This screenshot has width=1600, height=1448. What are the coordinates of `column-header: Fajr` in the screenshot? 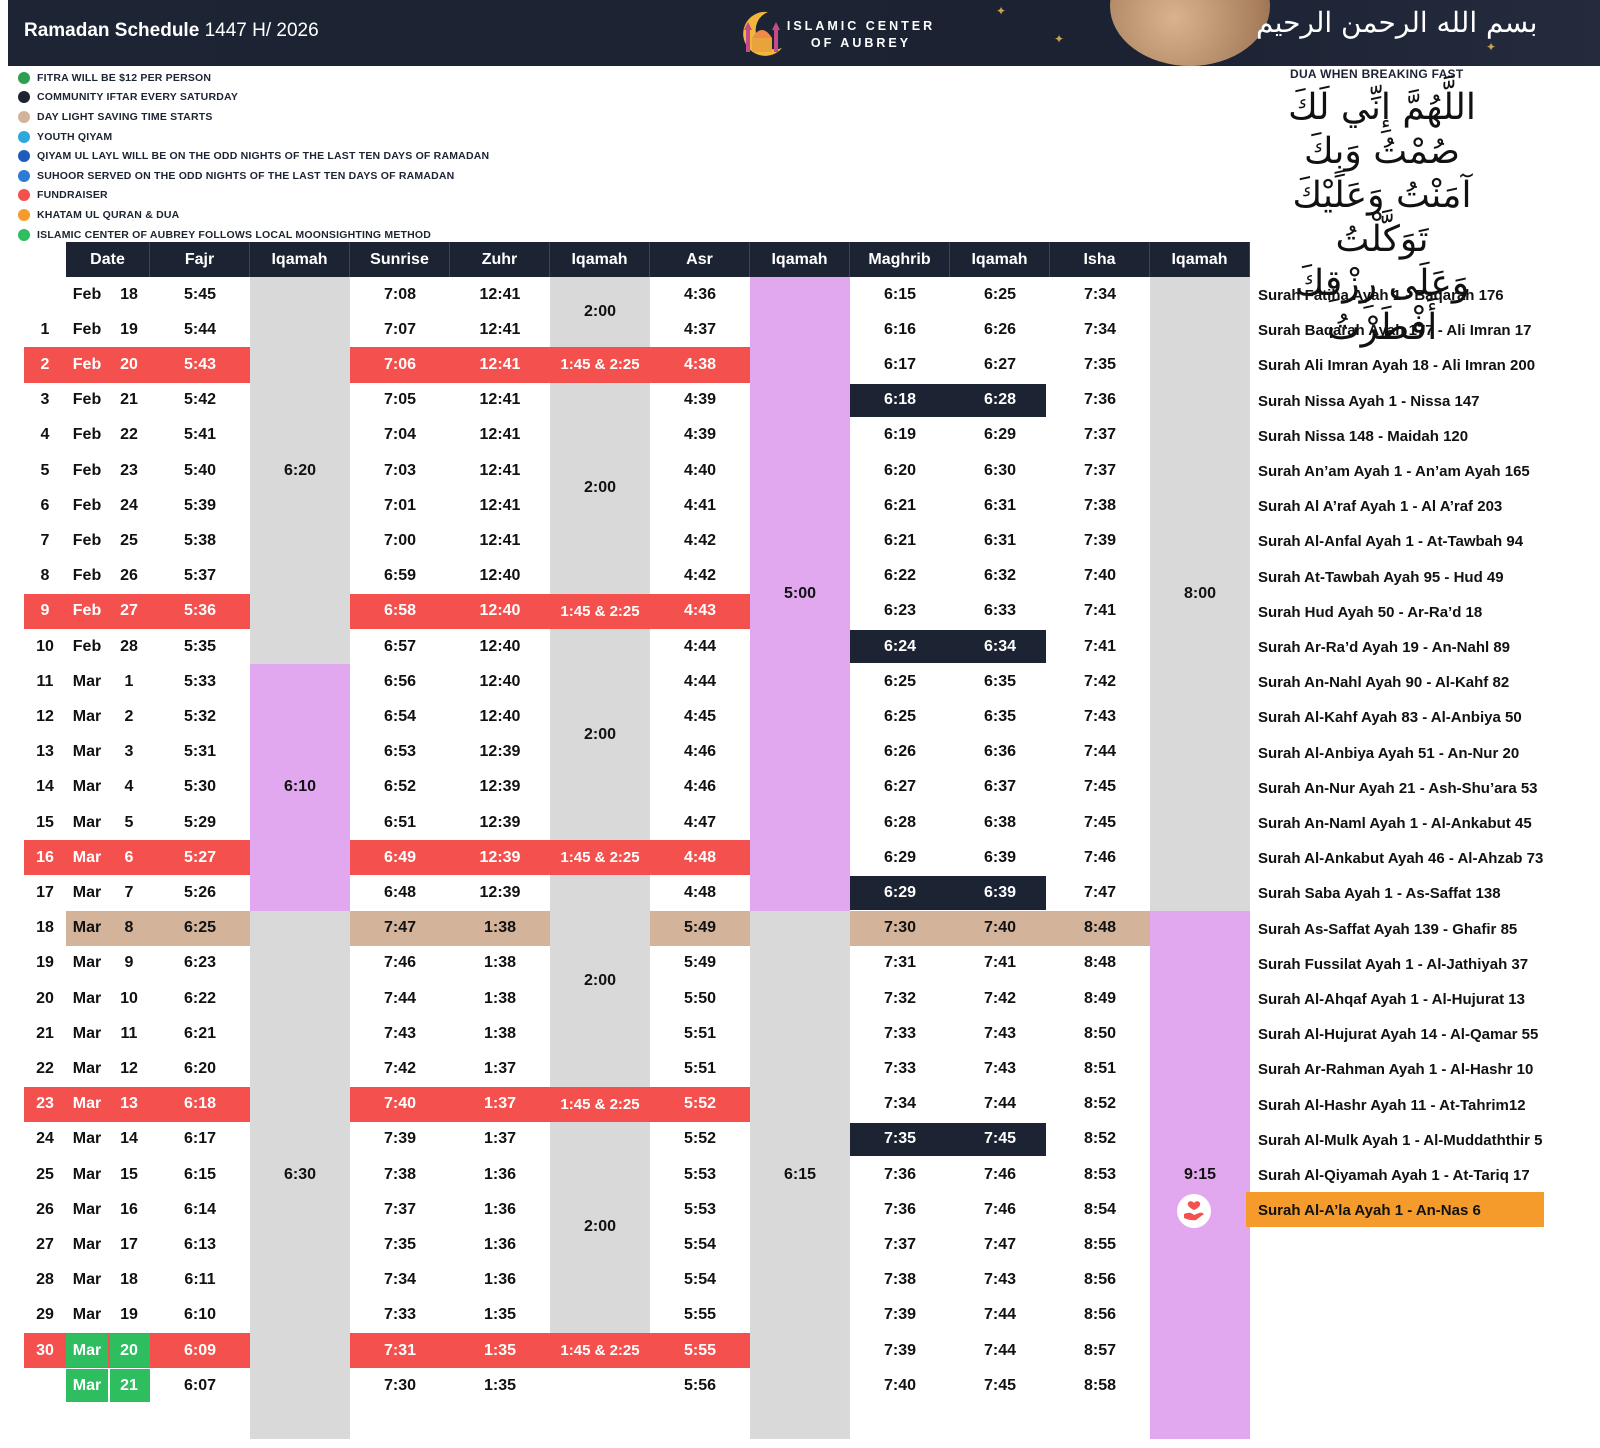 It's located at (200, 259).